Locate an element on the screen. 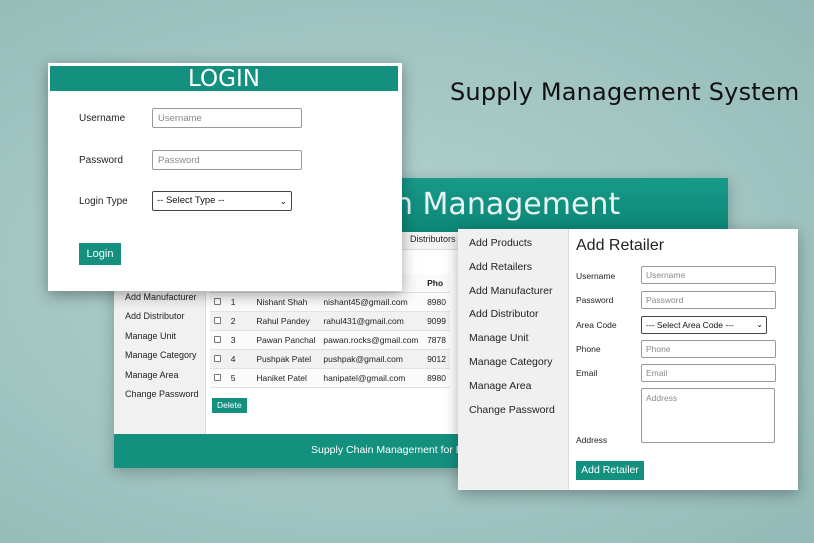  phone-input is located at coordinates (708, 349).